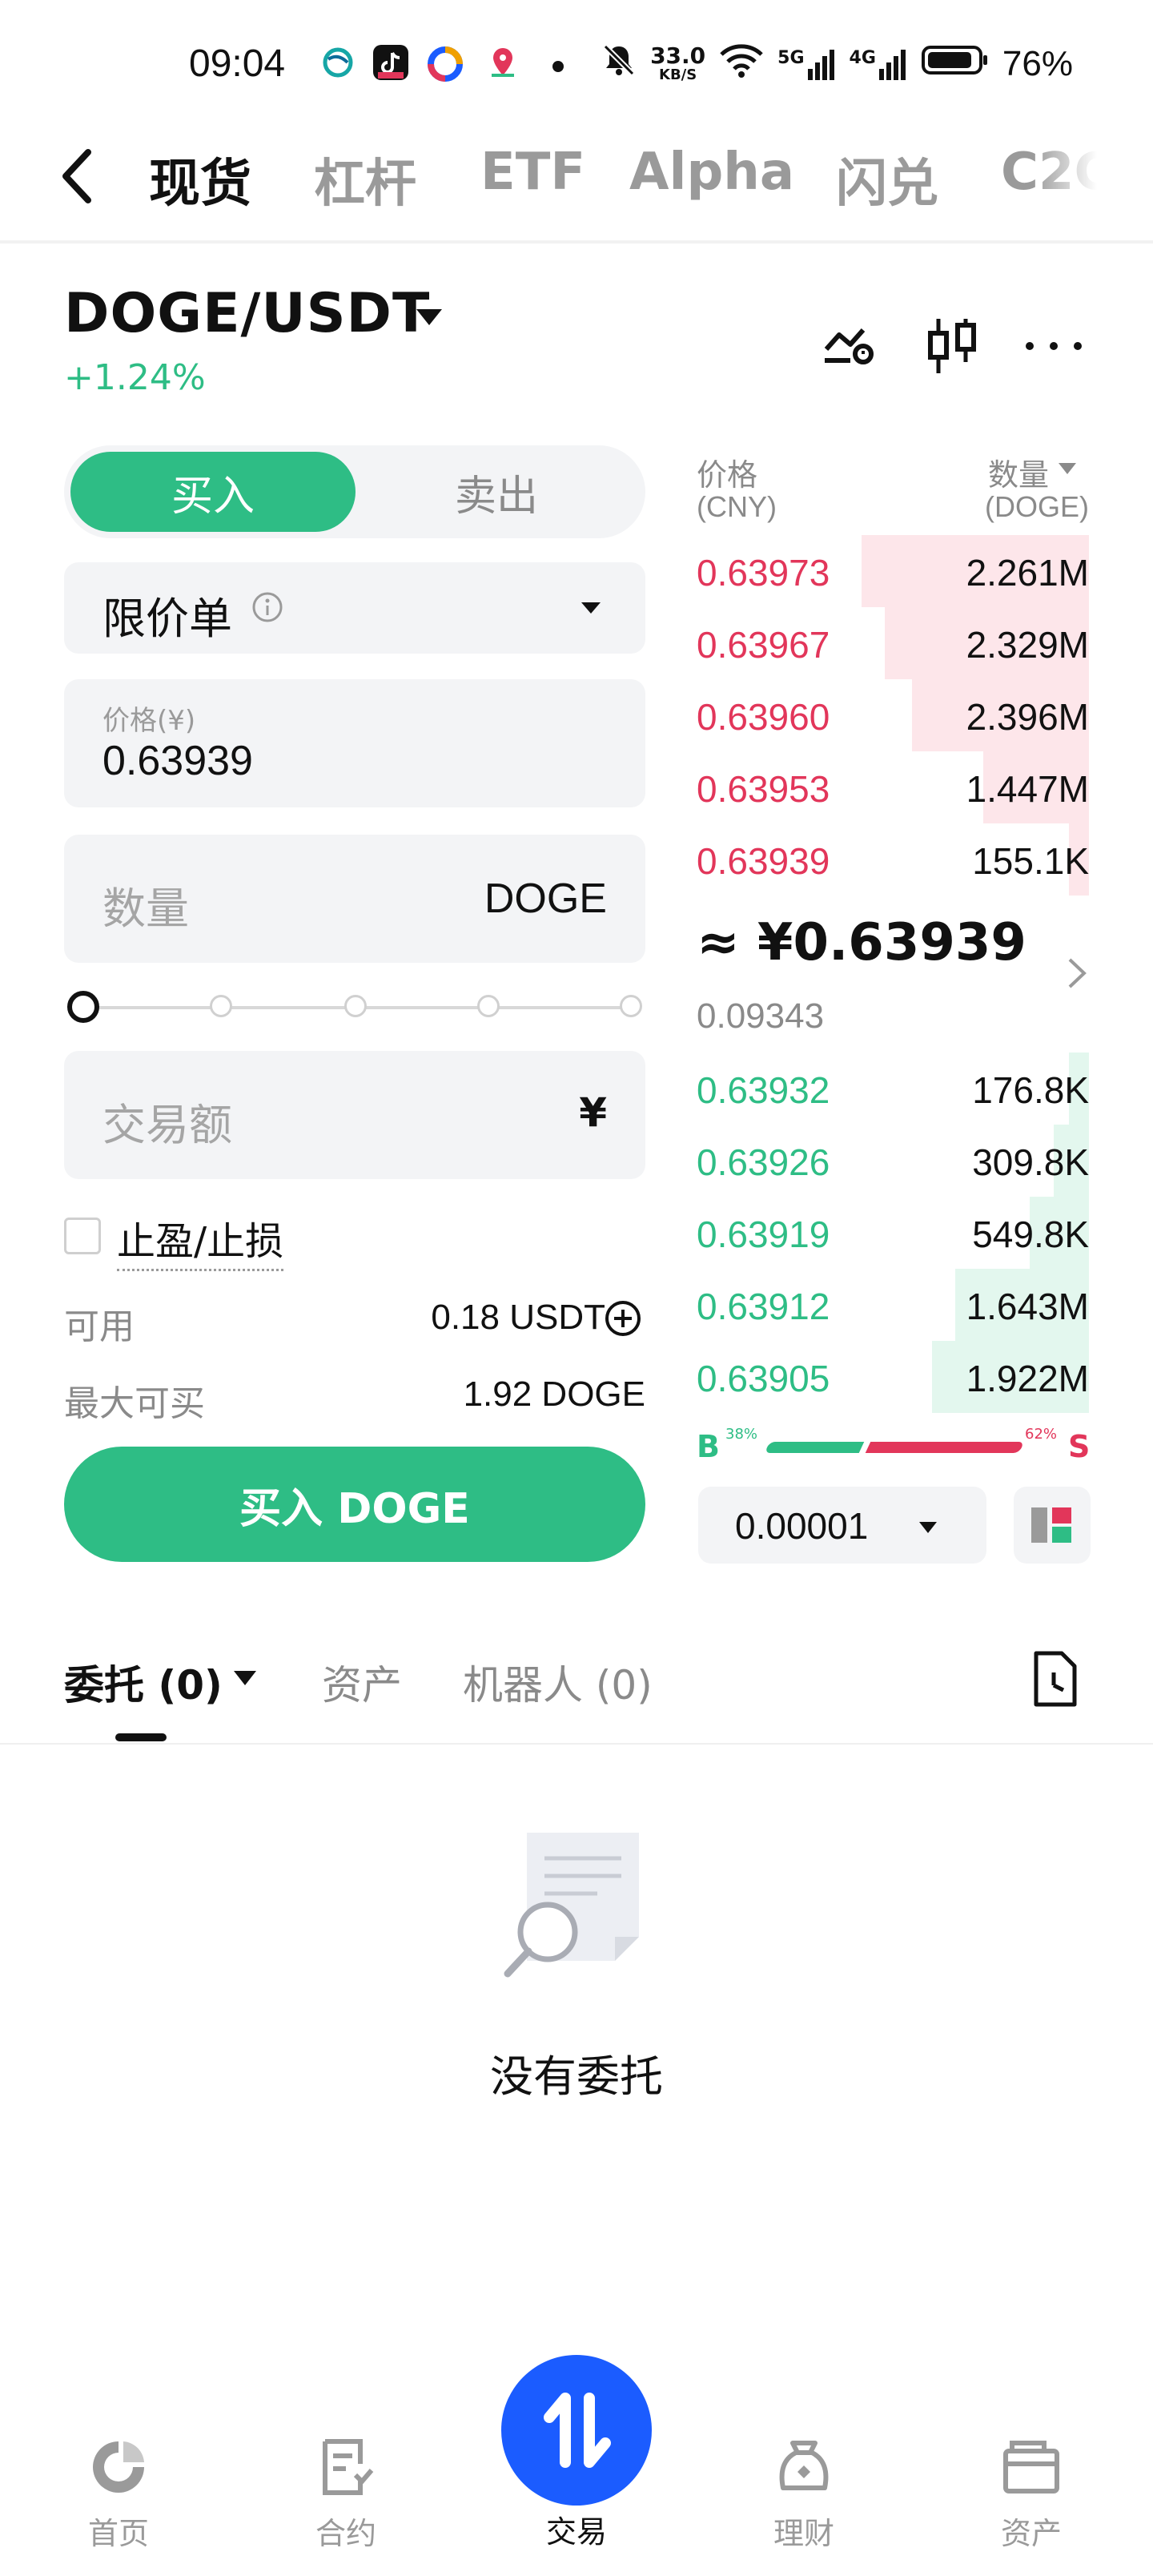  What do you see at coordinates (893, 571) in the screenshot?
I see `ask-row: 0.63973 2.261M` at bounding box center [893, 571].